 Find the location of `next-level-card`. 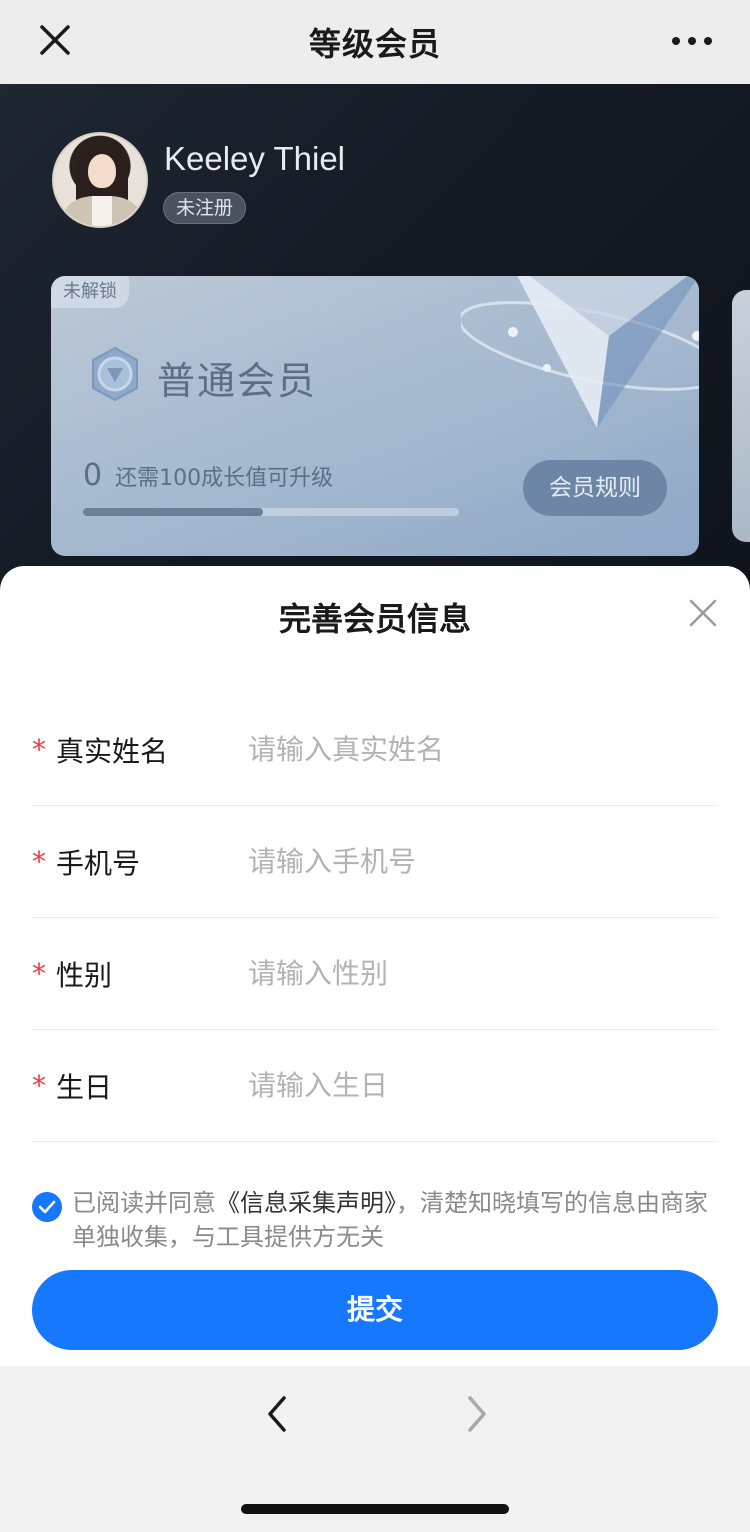

next-level-card is located at coordinates (741, 416).